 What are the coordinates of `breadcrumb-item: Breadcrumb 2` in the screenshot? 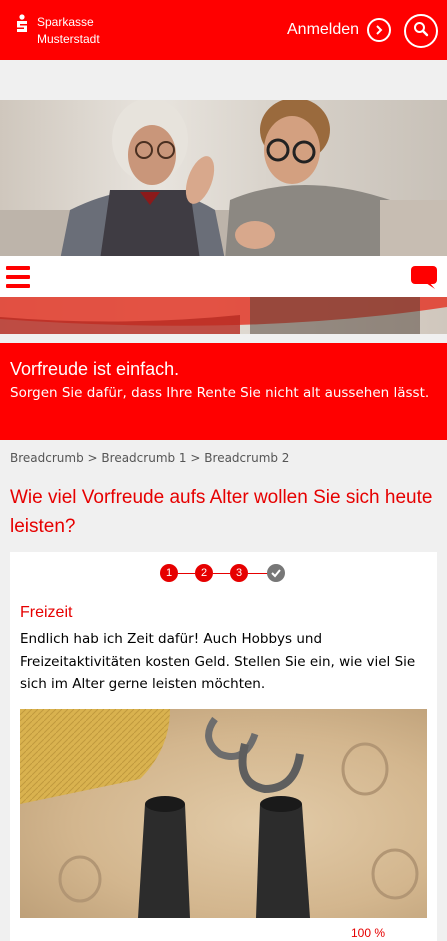 It's located at (246, 458).